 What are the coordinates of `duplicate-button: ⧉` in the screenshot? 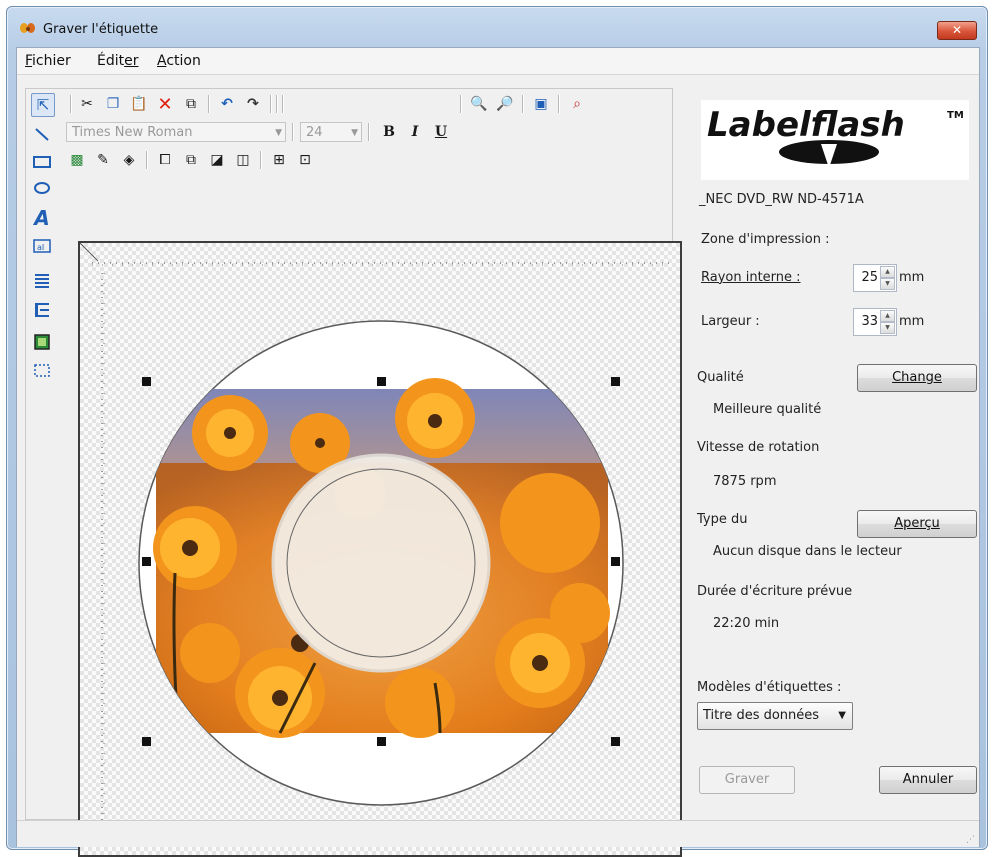 It's located at (191, 104).